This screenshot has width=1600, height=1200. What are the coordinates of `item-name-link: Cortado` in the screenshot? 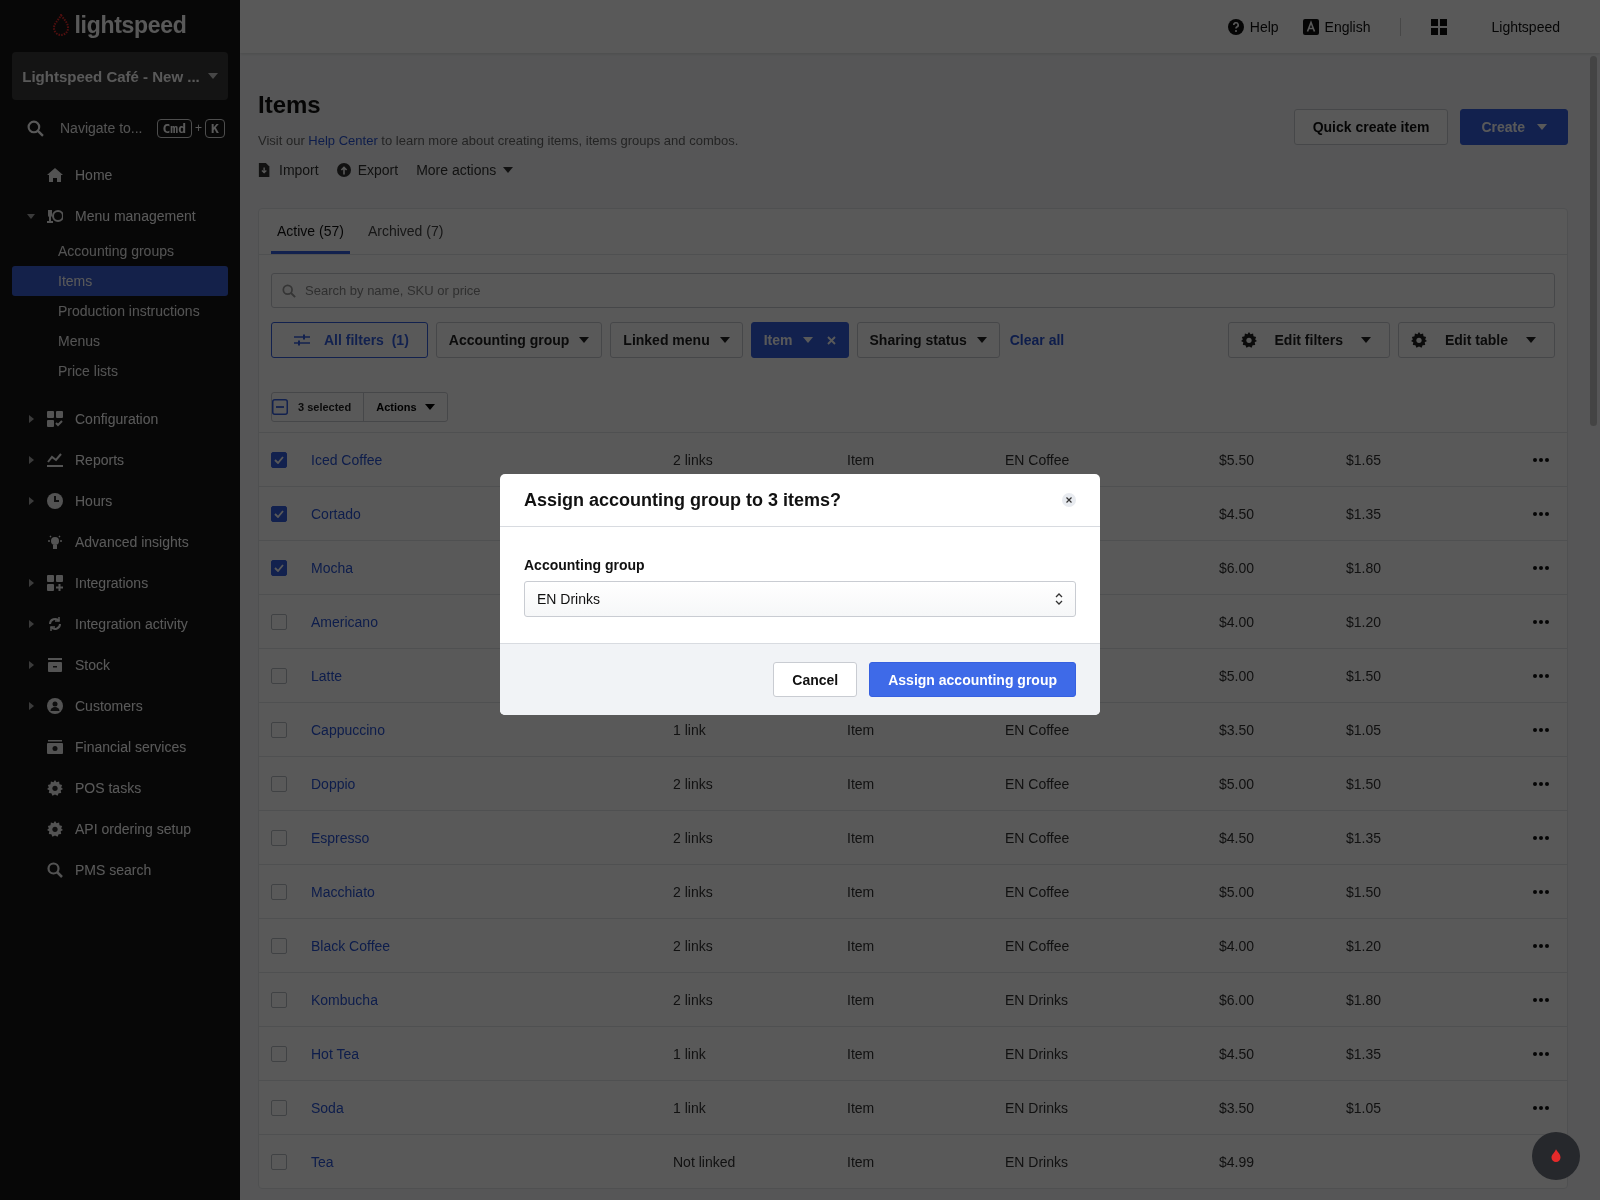 It's located at (336, 513).